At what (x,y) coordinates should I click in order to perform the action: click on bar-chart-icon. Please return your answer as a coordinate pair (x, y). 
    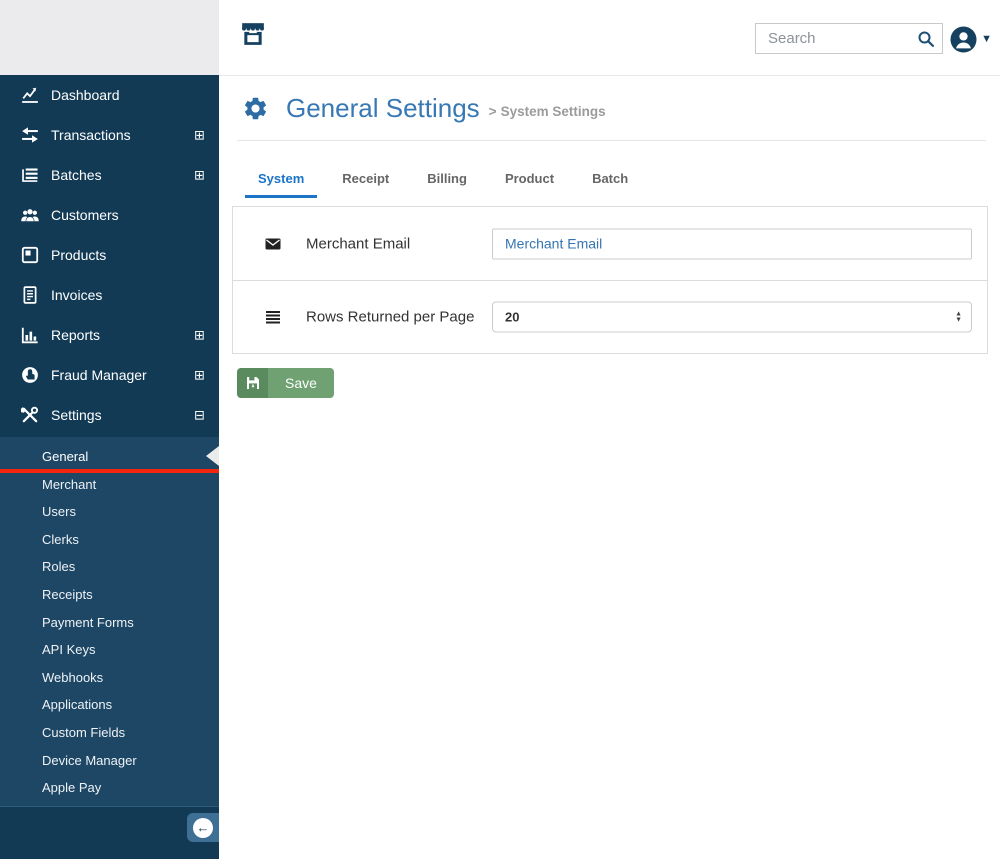
    Looking at the image, I should click on (30, 335).